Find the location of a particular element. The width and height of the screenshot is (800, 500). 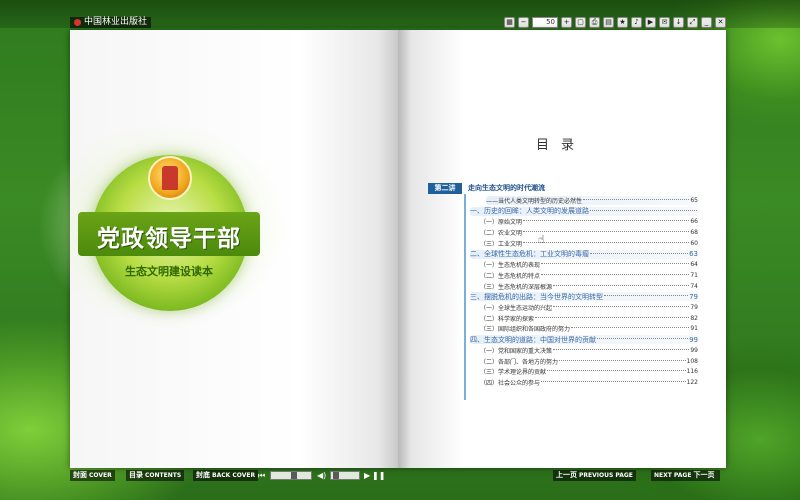

volume-icon: ◀) is located at coordinates (321, 475).